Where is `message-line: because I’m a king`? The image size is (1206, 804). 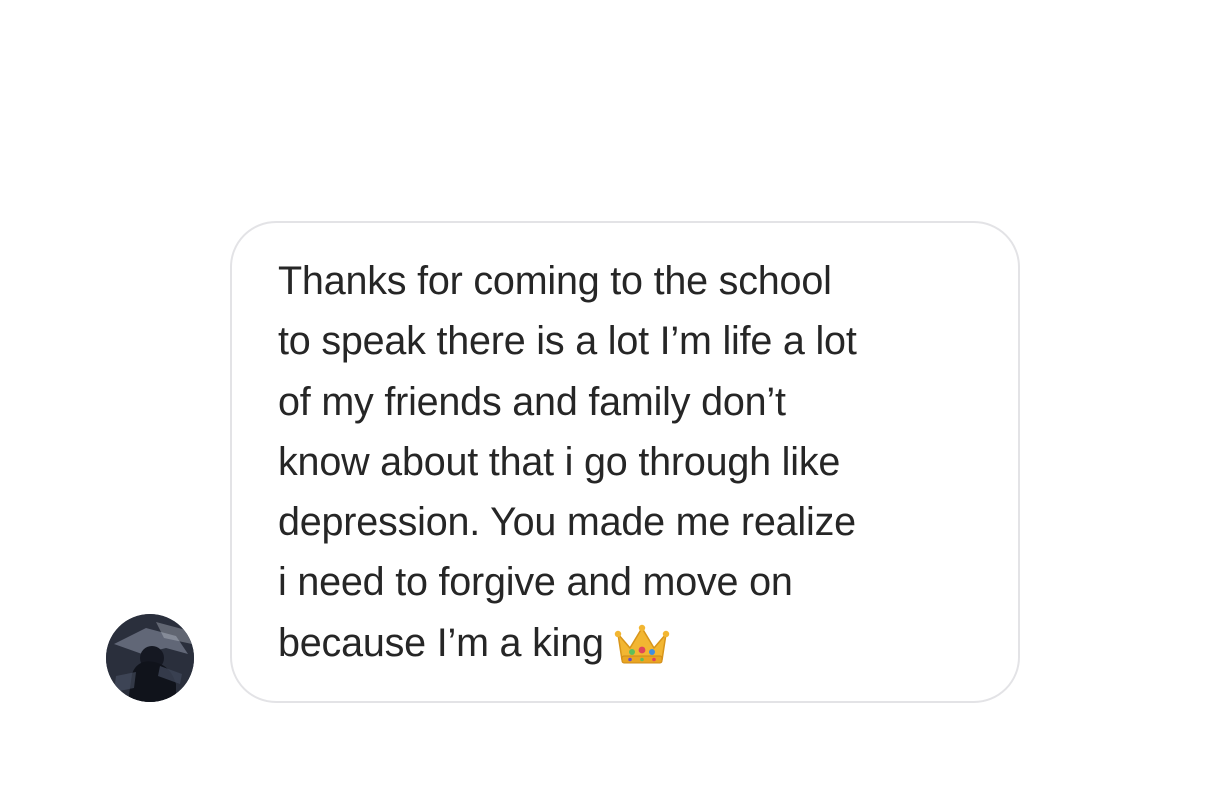 message-line: because I’m a king is located at coordinates (441, 642).